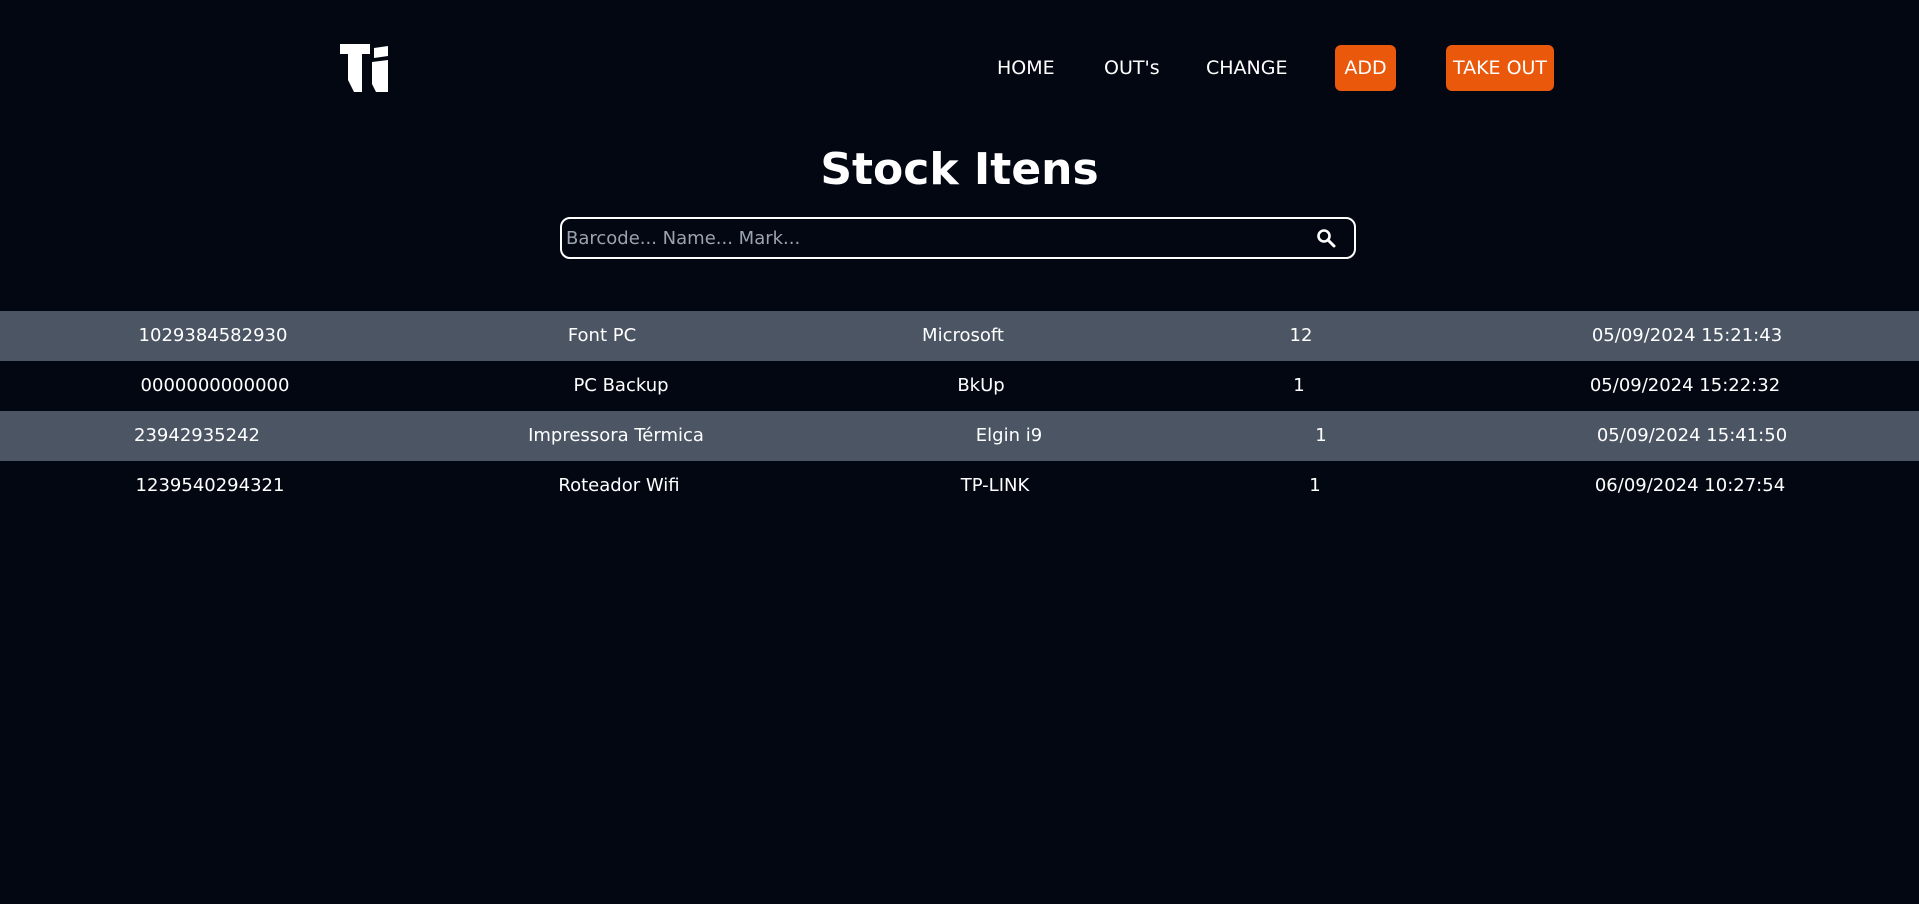 The width and height of the screenshot is (1919, 904). What do you see at coordinates (213, 335) in the screenshot?
I see `barcode-cell: 1029384582930` at bounding box center [213, 335].